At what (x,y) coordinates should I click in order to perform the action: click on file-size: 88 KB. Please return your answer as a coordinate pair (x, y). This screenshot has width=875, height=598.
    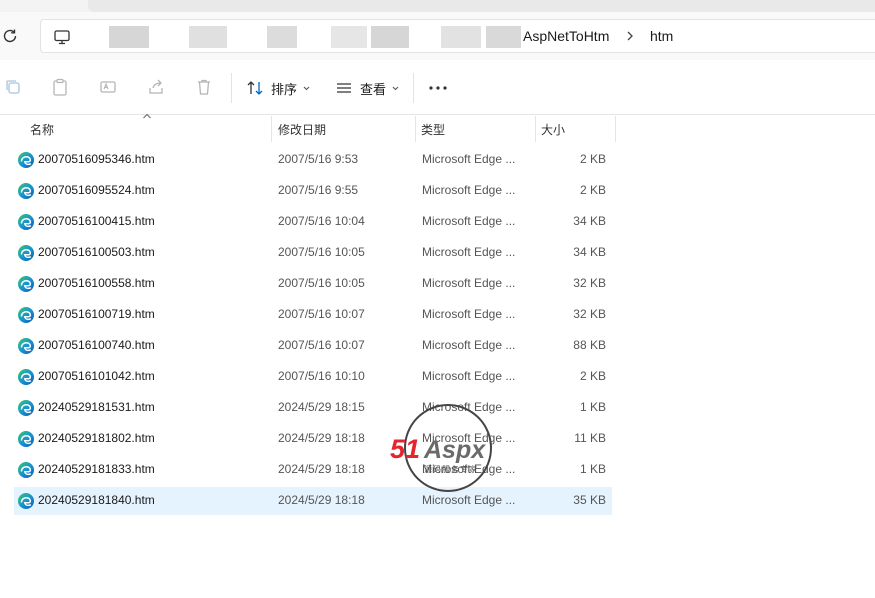
    Looking at the image, I should click on (589, 345).